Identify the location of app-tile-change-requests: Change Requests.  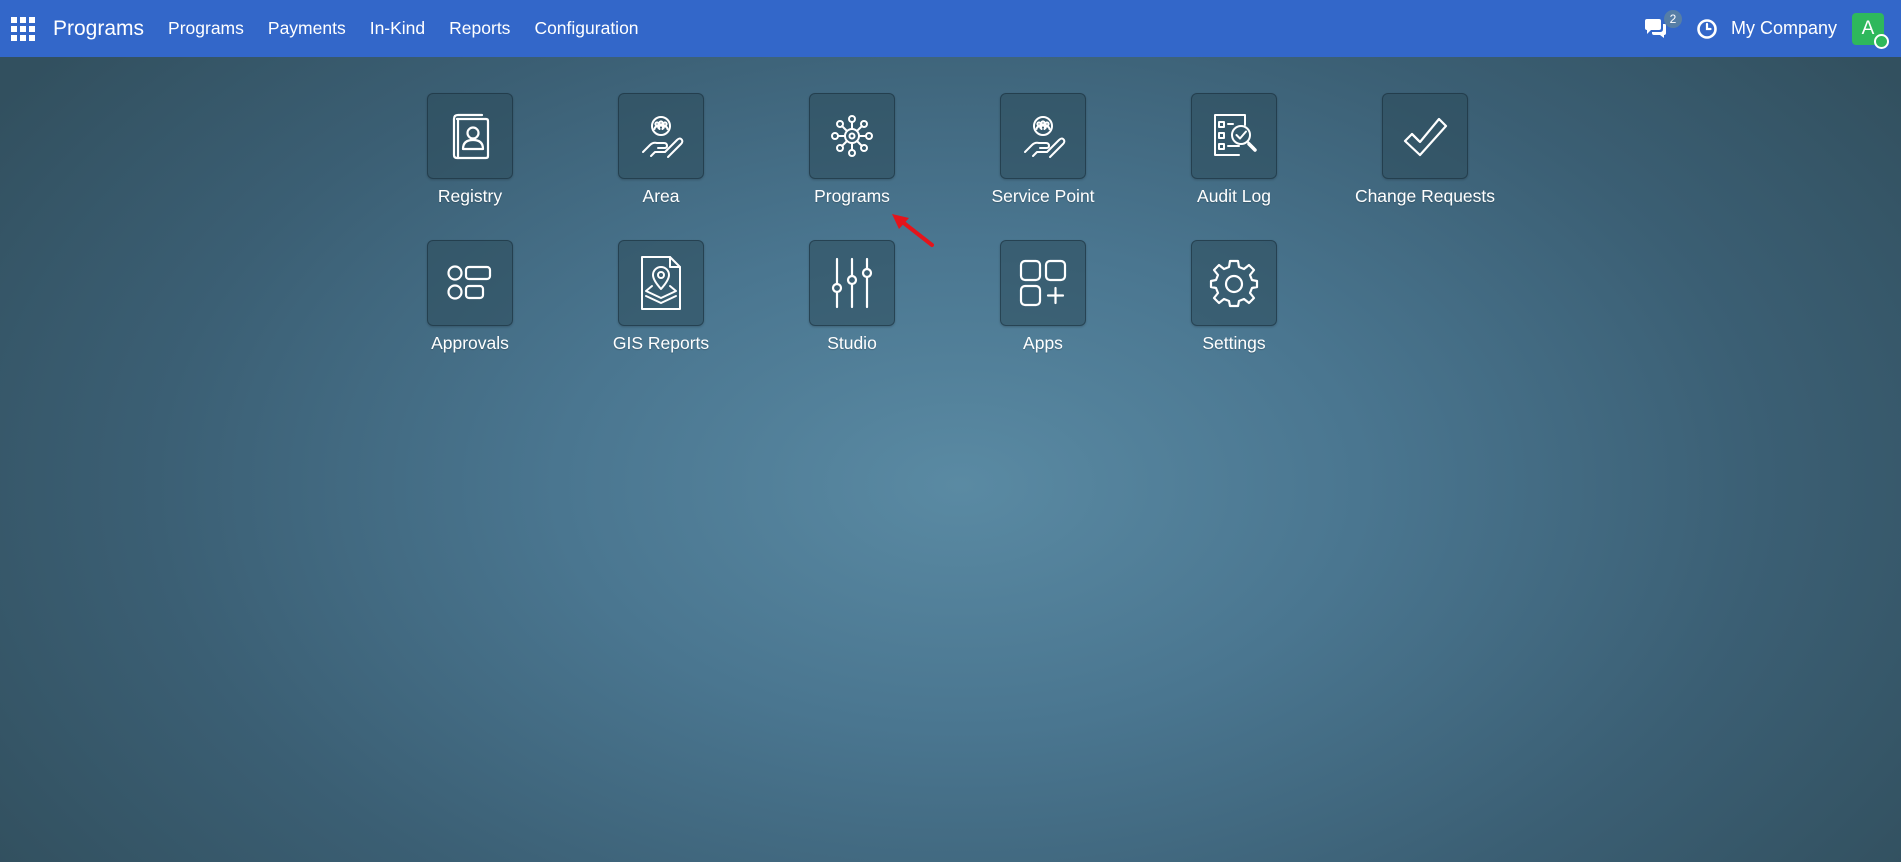
(1425, 150).